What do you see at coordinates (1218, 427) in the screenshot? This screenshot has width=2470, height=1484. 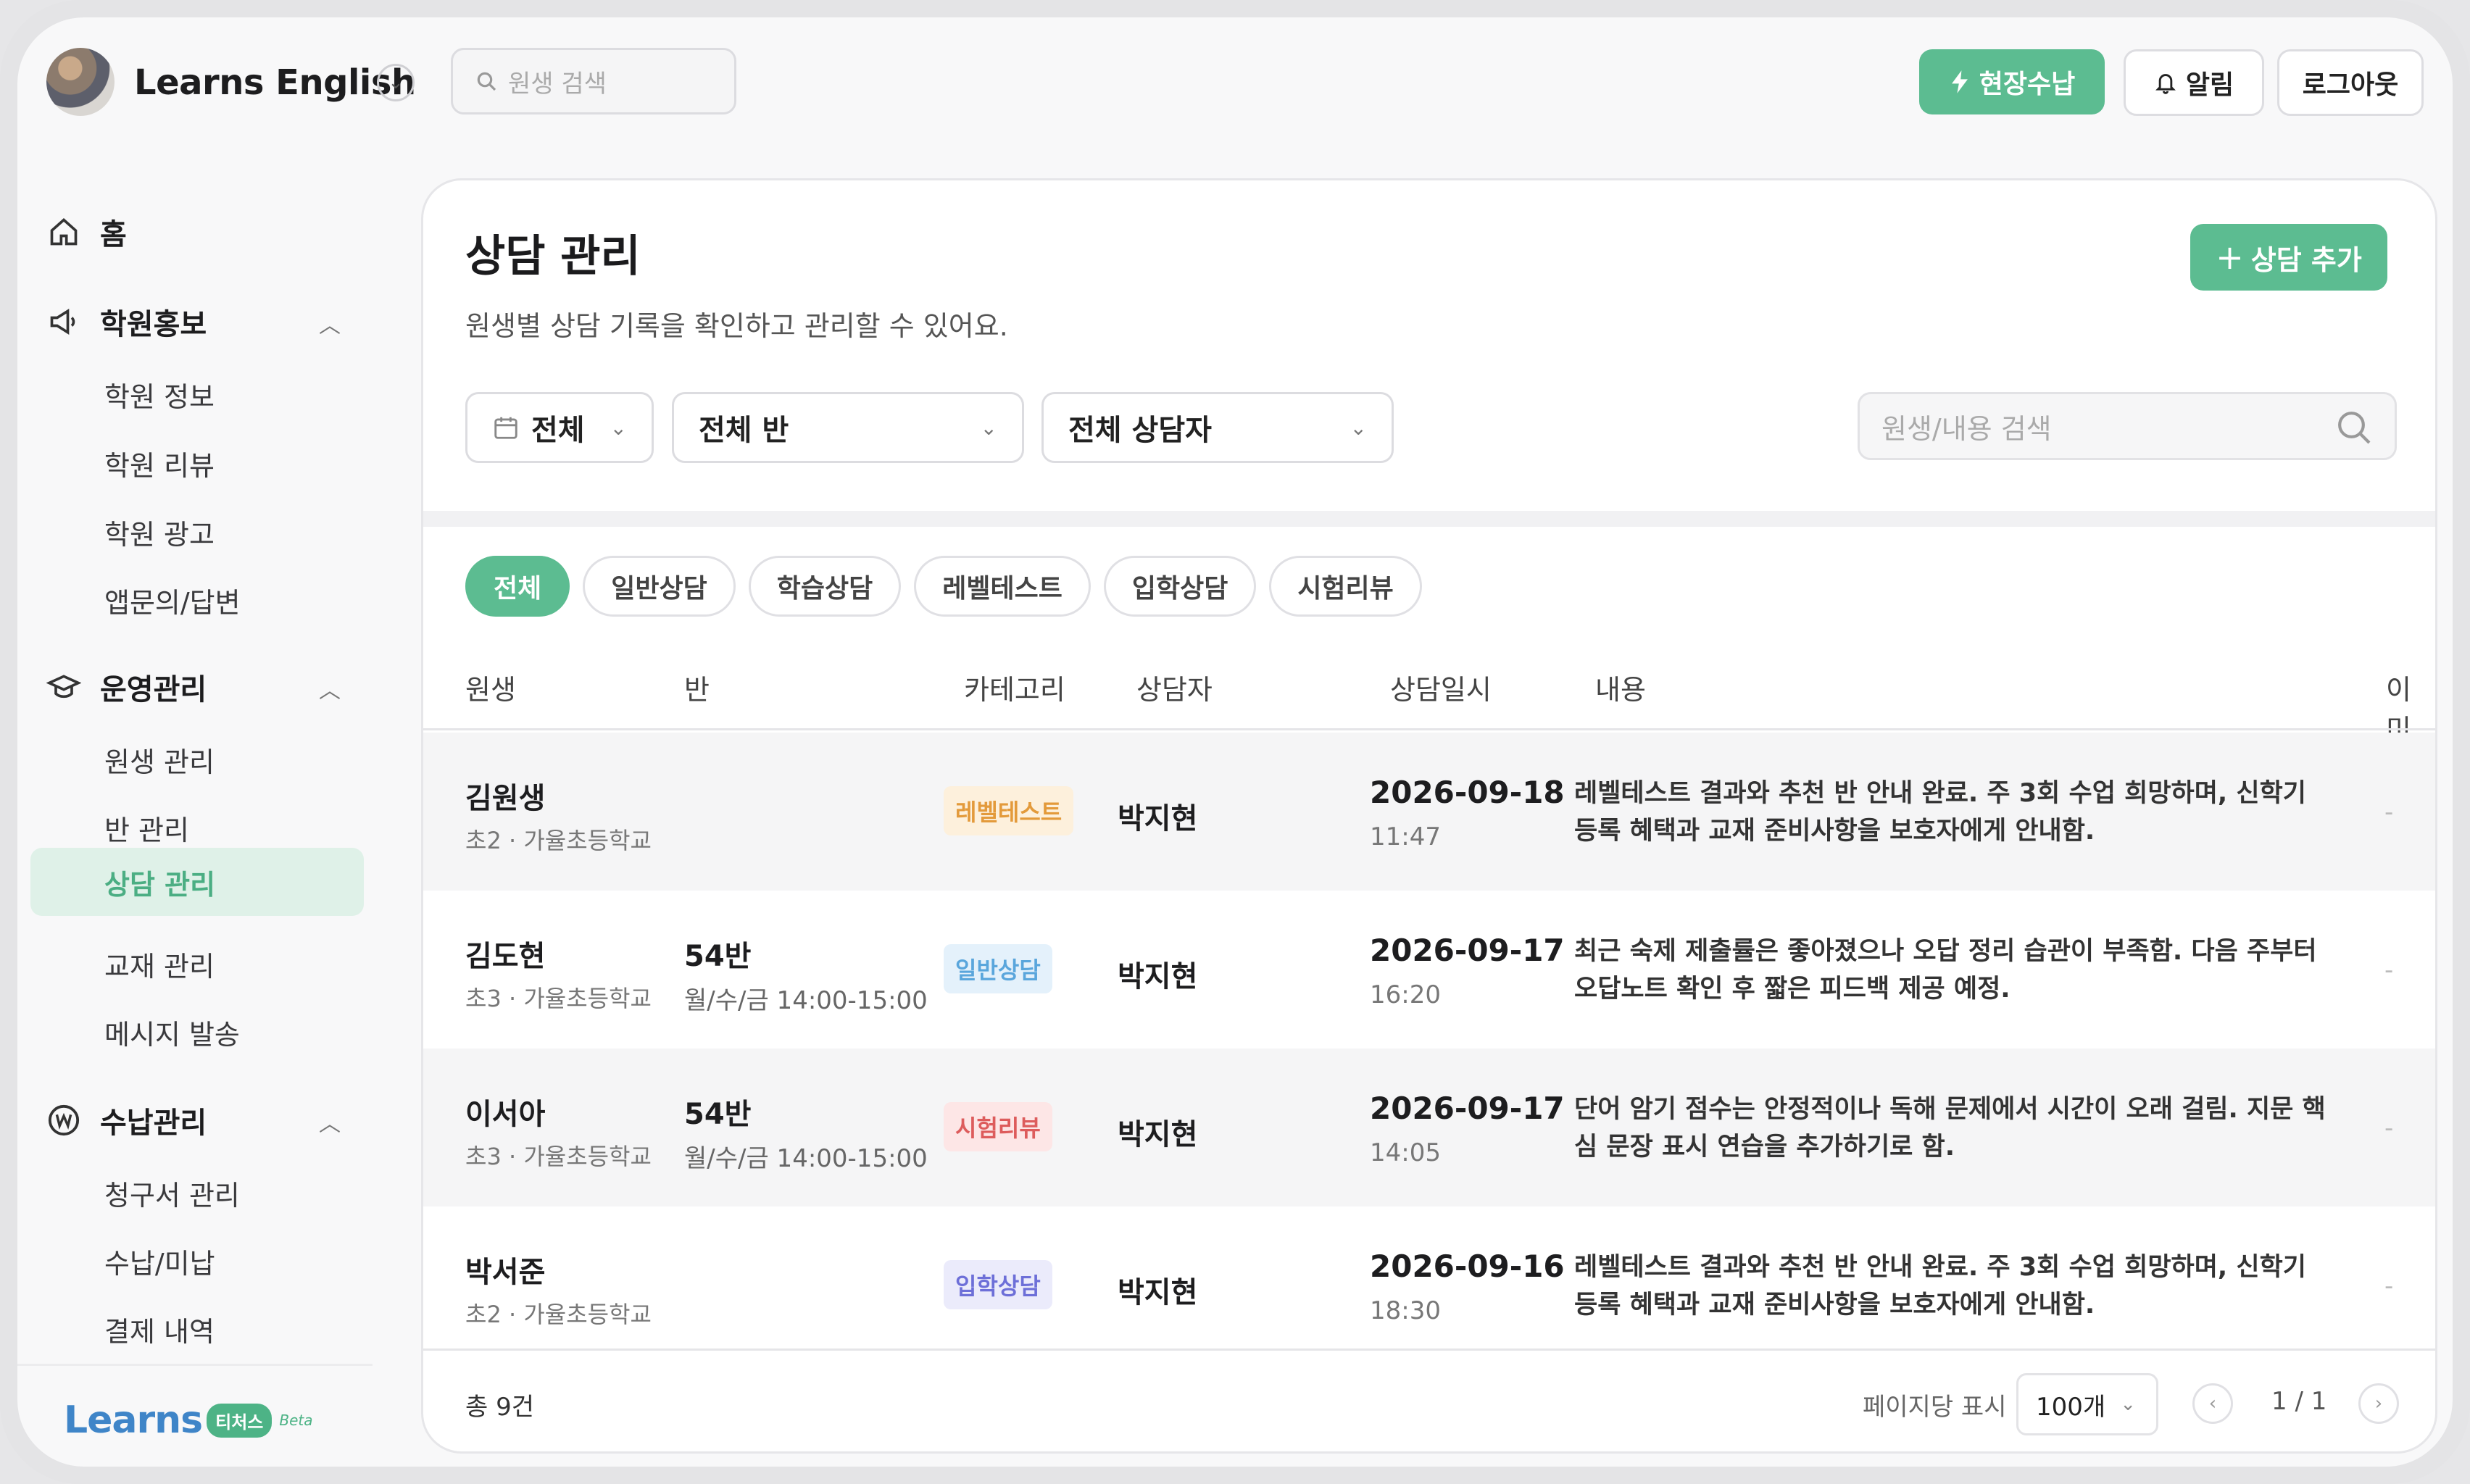 I see `counselor-filter: 전체 상담자 ⌄` at bounding box center [1218, 427].